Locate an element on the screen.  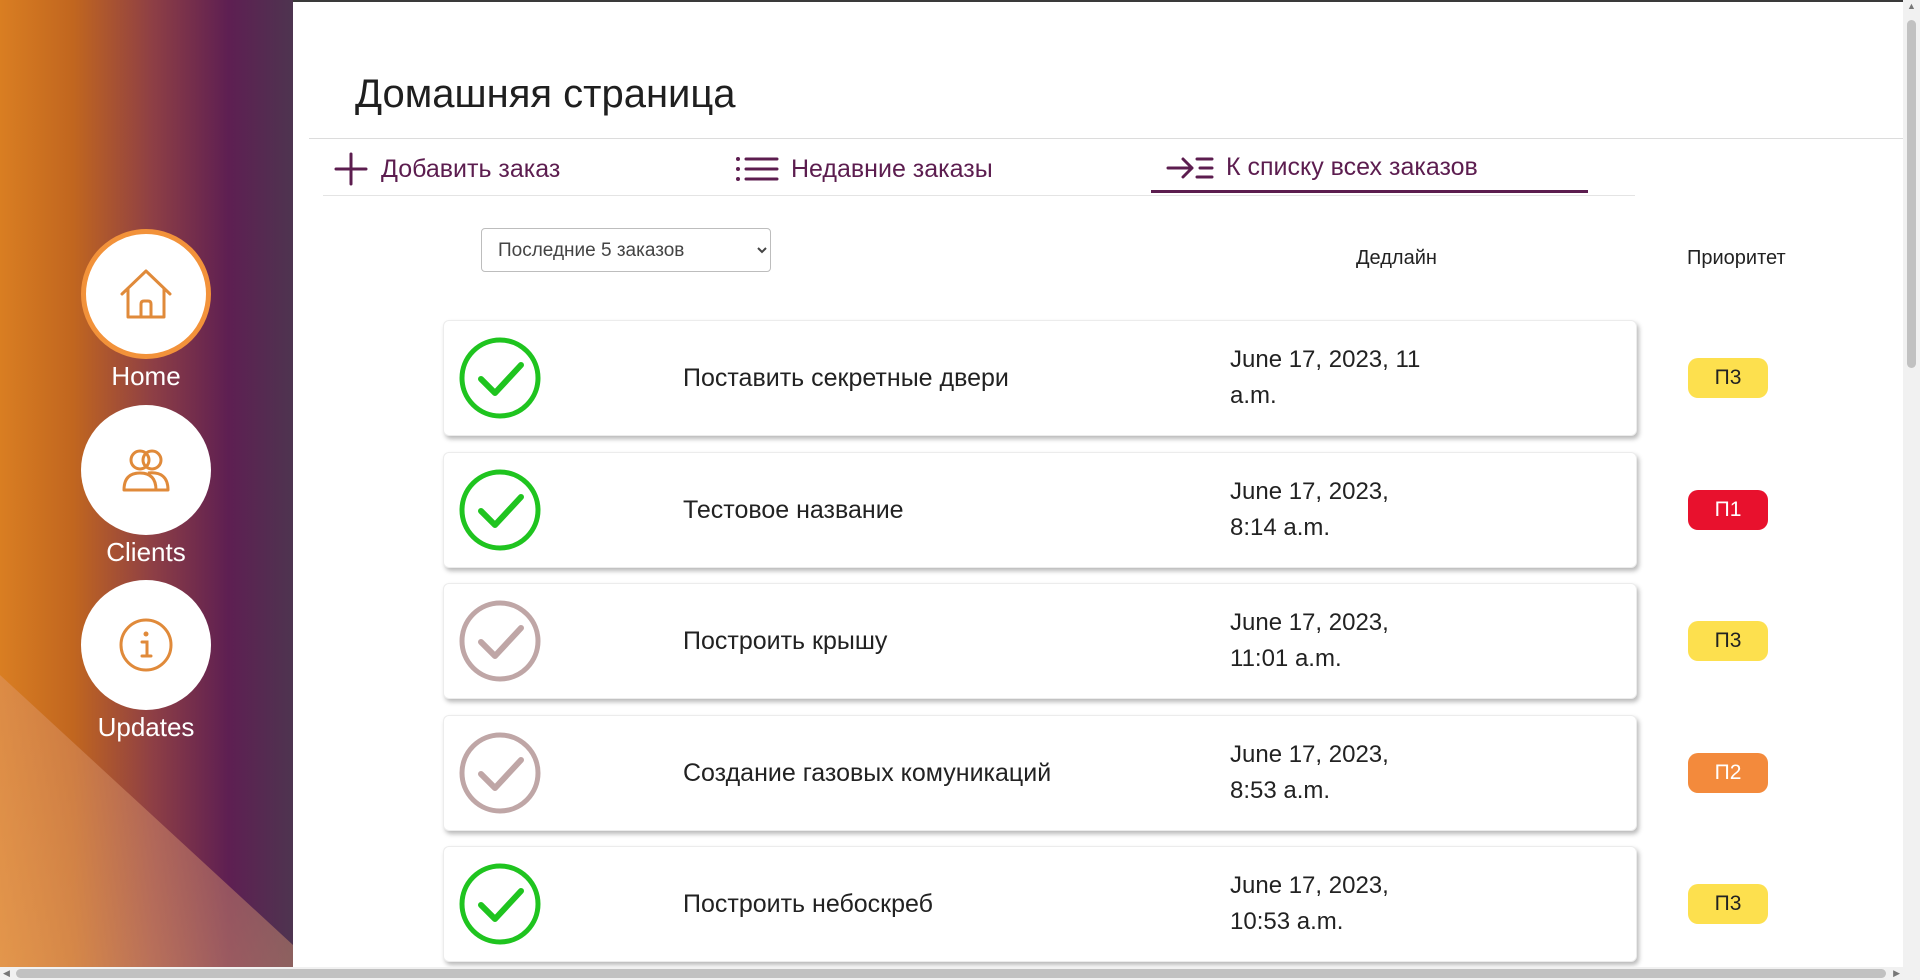
page-title: Домашняя страница is located at coordinates (545, 94).